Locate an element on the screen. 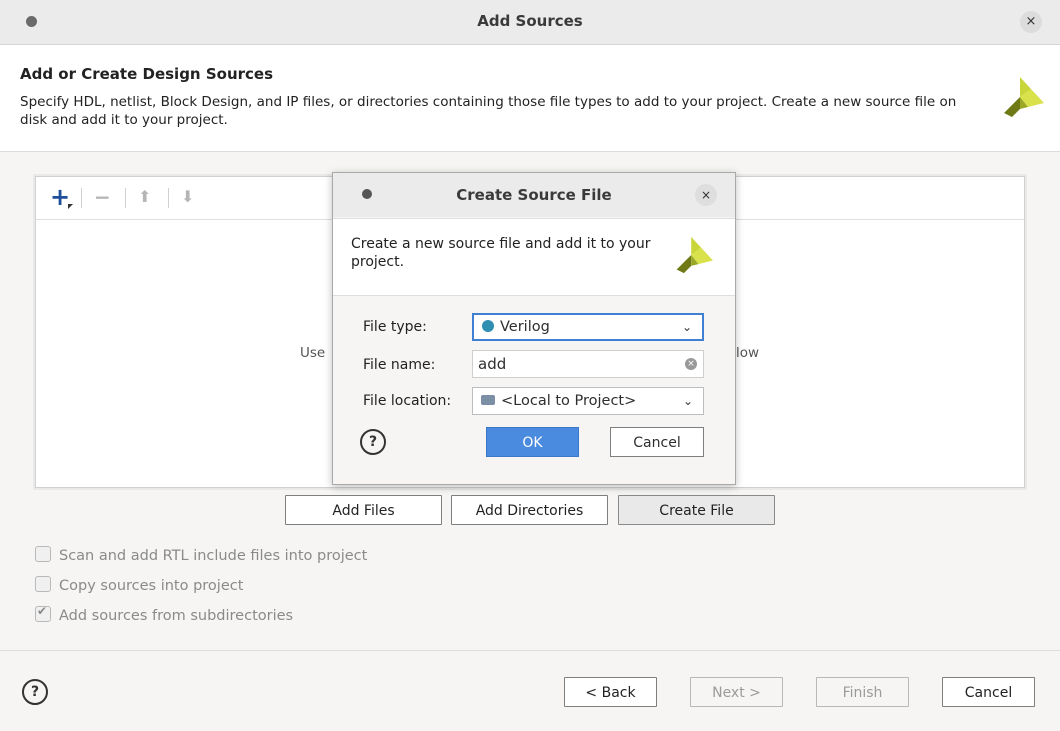 The image size is (1060, 731). verilog-icon is located at coordinates (488, 326).